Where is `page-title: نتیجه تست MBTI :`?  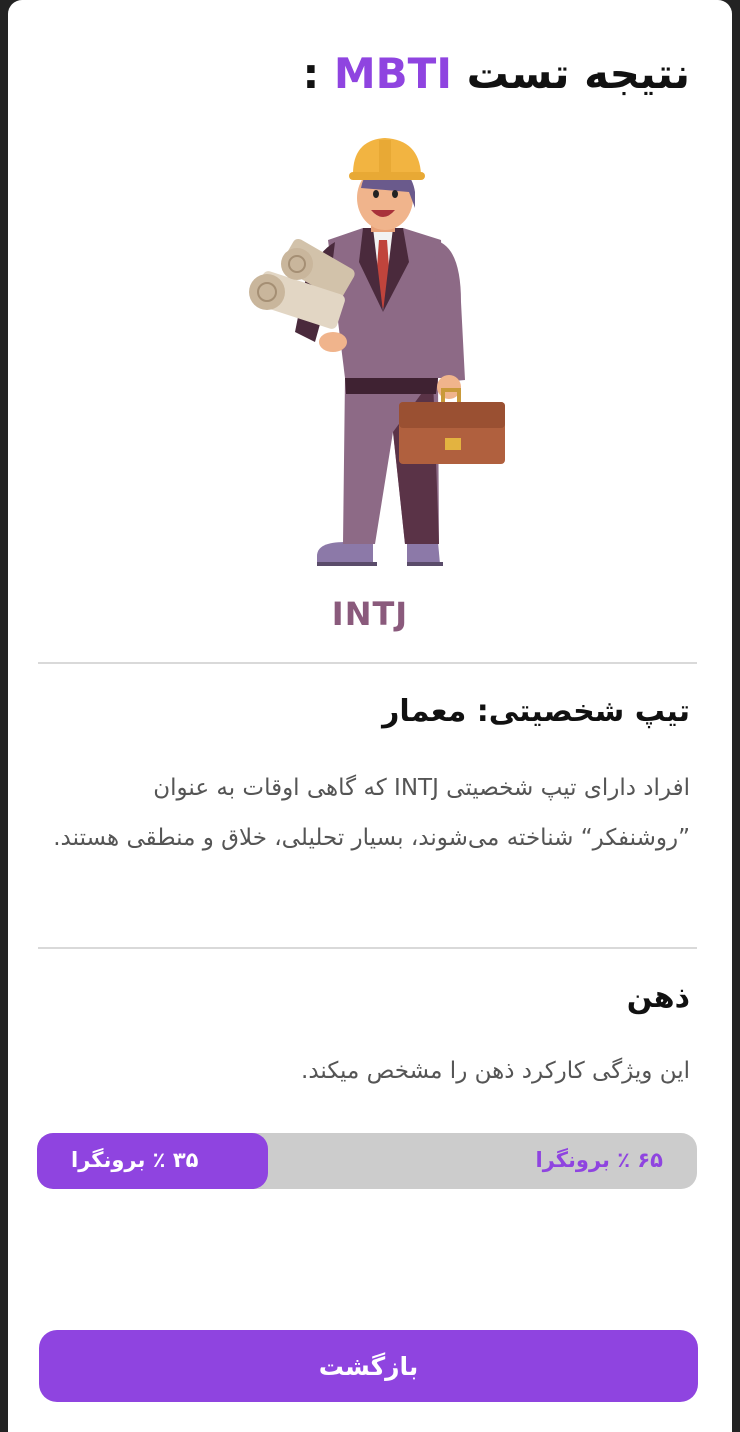
page-title: نتیجه تست MBTI : is located at coordinates (496, 74).